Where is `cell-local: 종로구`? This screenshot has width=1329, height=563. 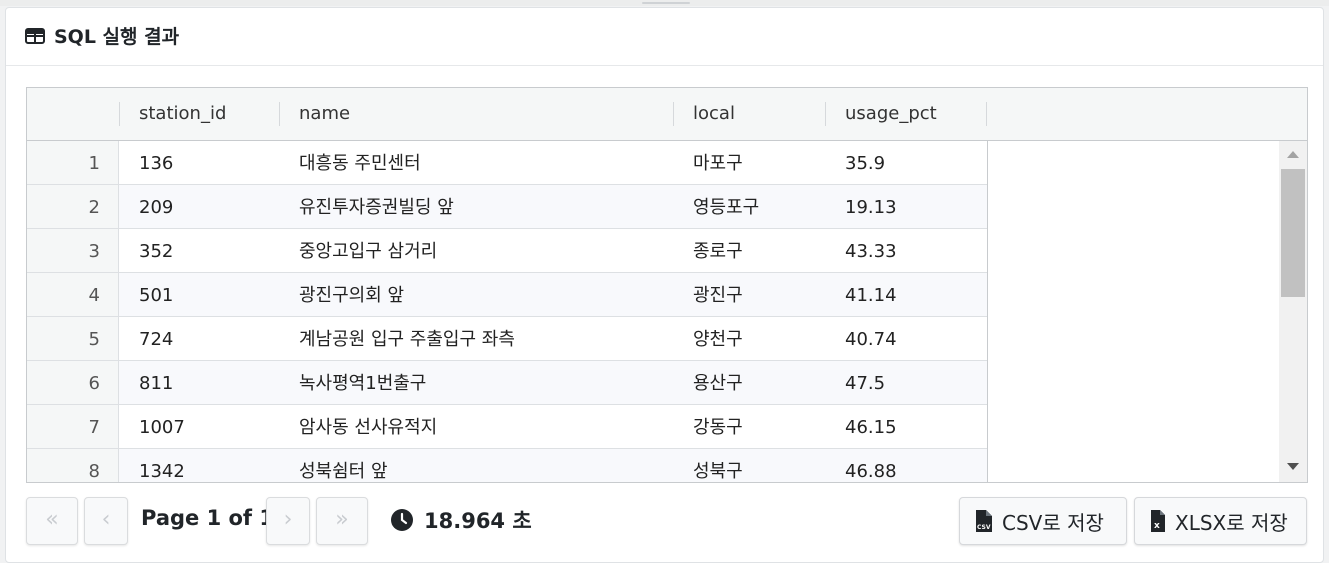
cell-local: 종로구 is located at coordinates (718, 251).